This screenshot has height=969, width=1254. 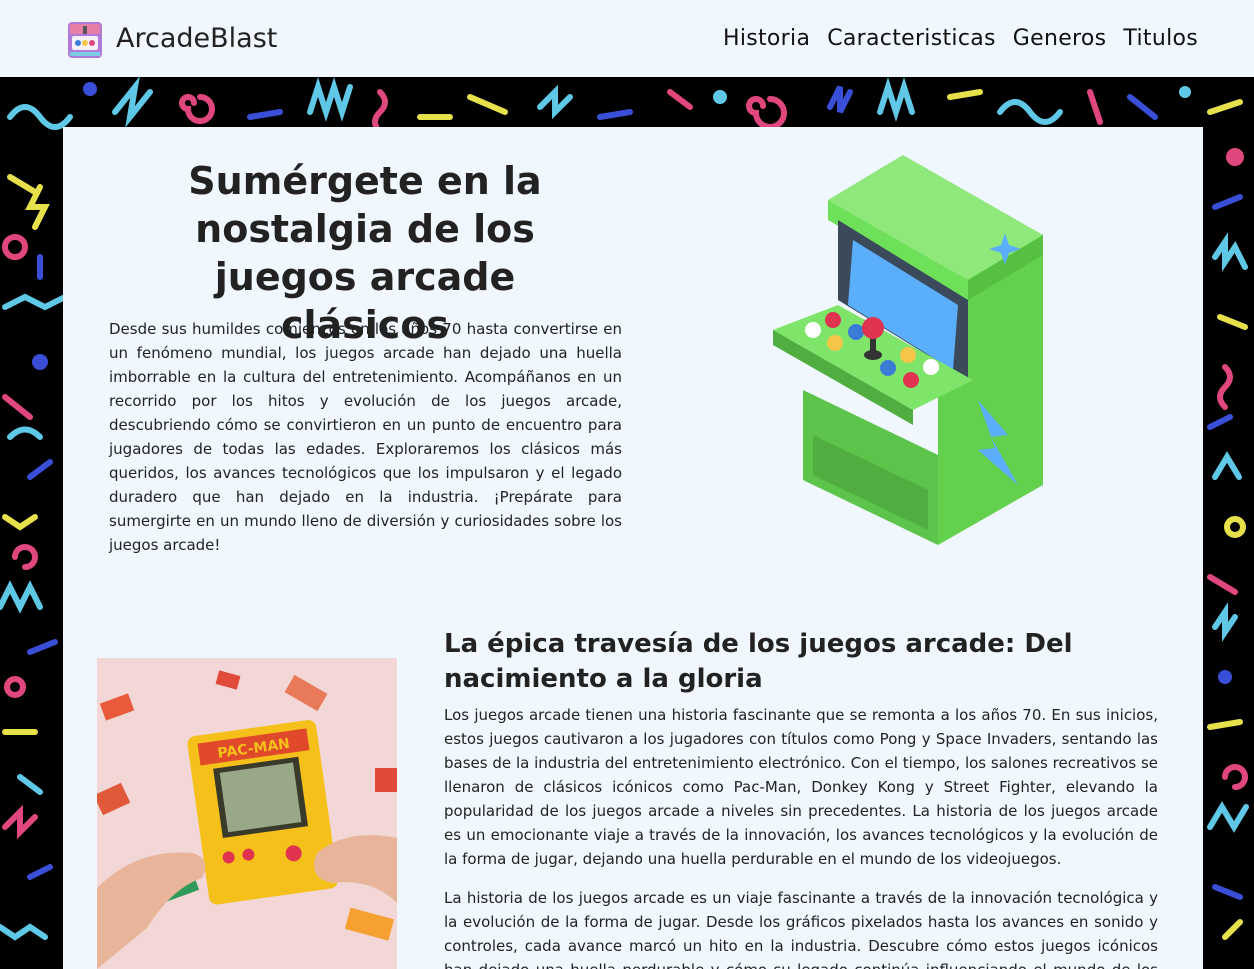 I want to click on main-nav: Historia Caracteristicas Generos Titulos, so click(x=960, y=38).